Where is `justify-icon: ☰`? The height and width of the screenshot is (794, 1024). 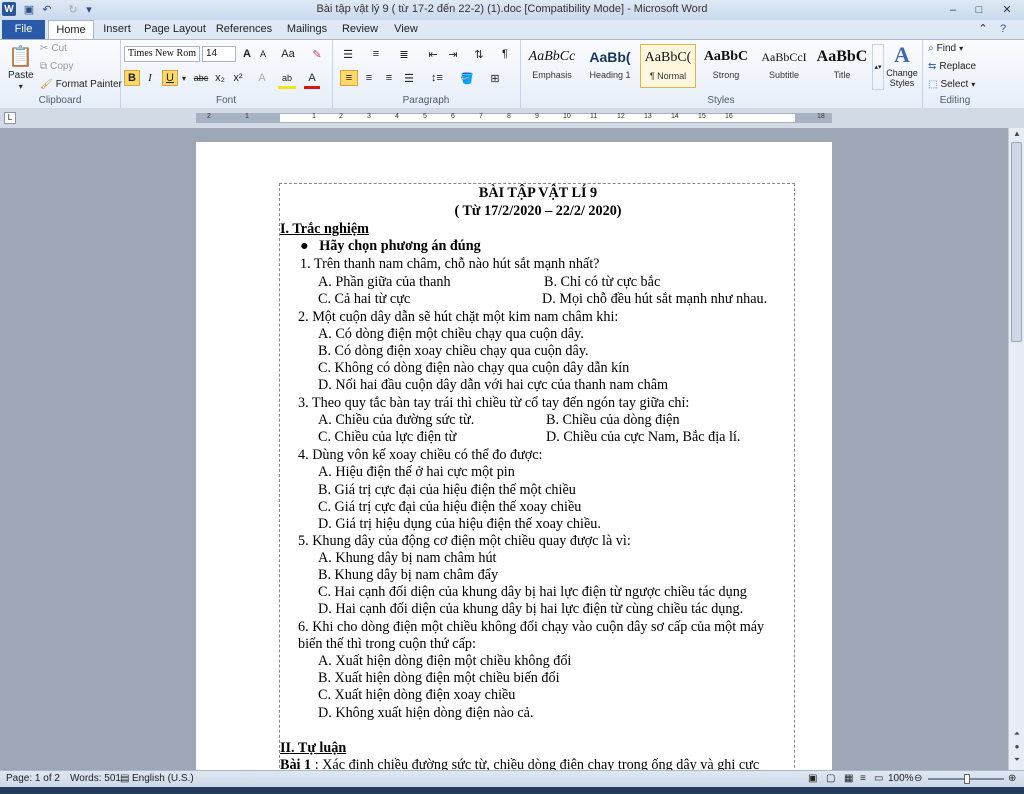
justify-icon: ☰ is located at coordinates (409, 78).